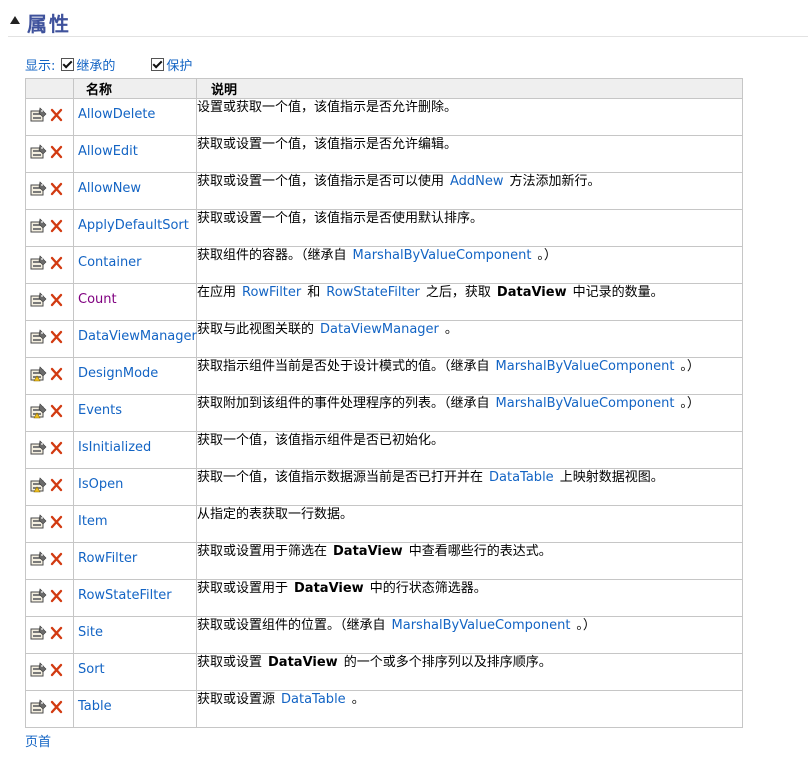 Image resolution: width=810 pixels, height=773 pixels. What do you see at coordinates (458, 292) in the screenshot?
I see `description-text: 之后，获取` at bounding box center [458, 292].